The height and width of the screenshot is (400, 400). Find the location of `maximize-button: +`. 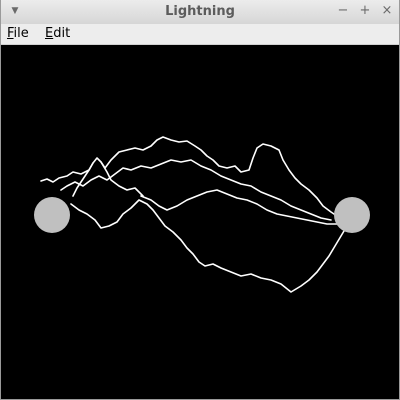

maximize-button: + is located at coordinates (365, 11).